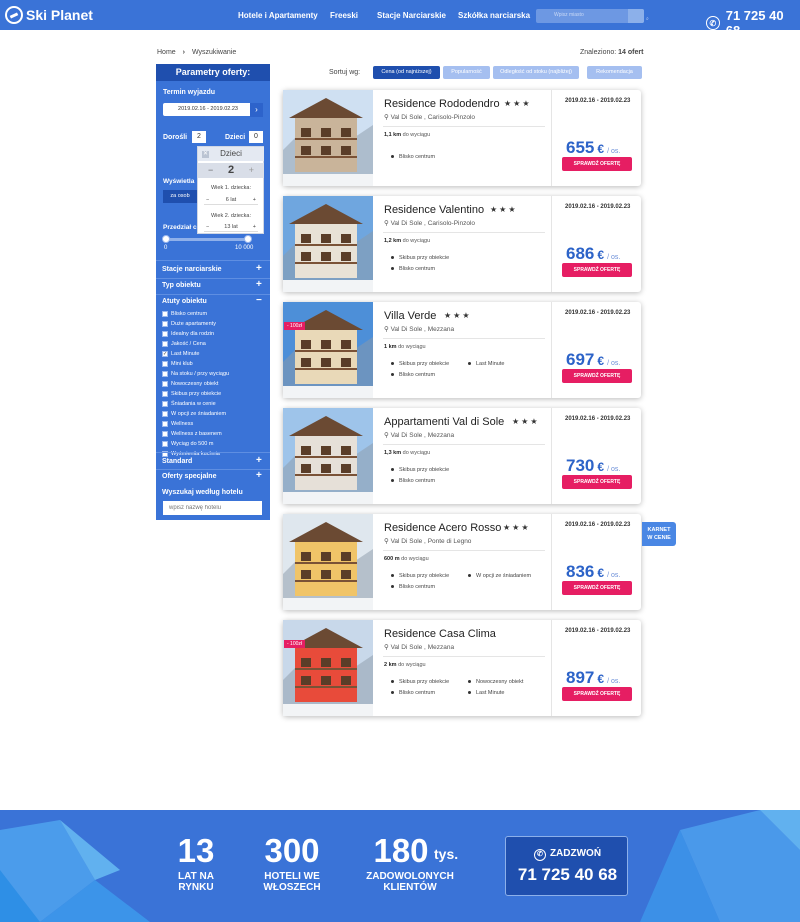 This screenshot has height=922, width=800. What do you see at coordinates (753, 23) in the screenshot?
I see `header-phone: ✆ 71 725 40 68` at bounding box center [753, 23].